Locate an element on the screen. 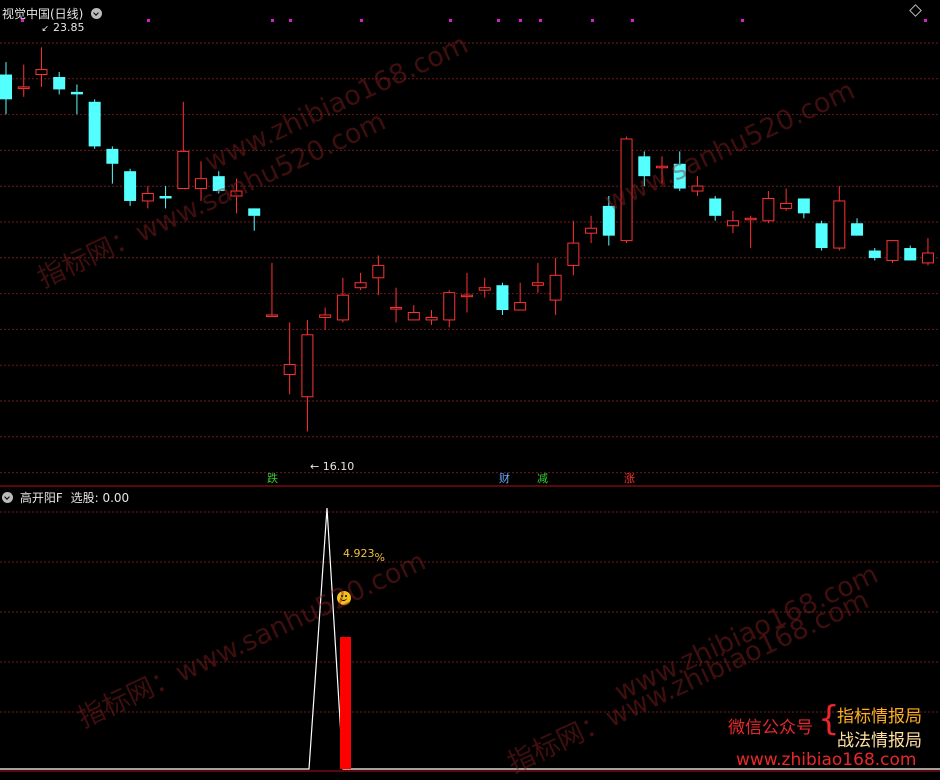 This screenshot has height=780, width=940. indicator-panel-header: 高开阳F 选股: 0.00 is located at coordinates (65, 497).